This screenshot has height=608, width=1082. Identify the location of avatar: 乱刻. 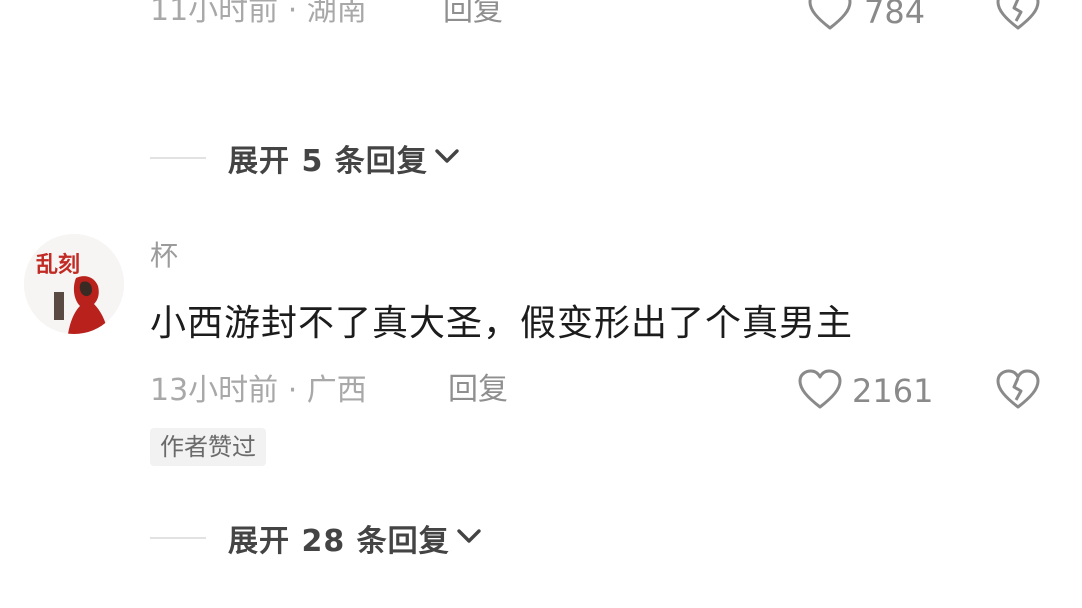
(74, 284).